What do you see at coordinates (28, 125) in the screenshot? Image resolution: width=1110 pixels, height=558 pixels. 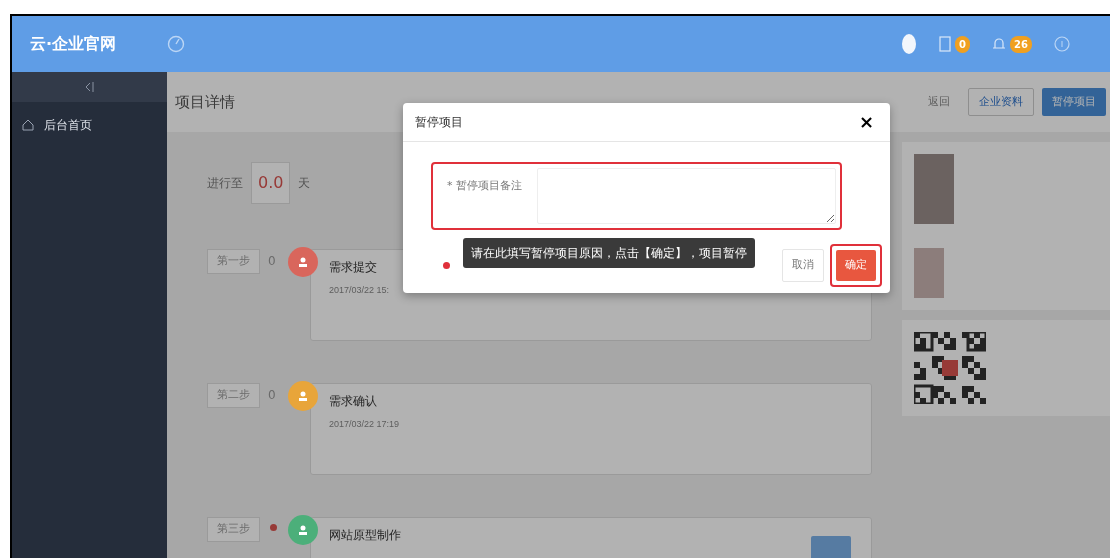 I see `home-icon` at bounding box center [28, 125].